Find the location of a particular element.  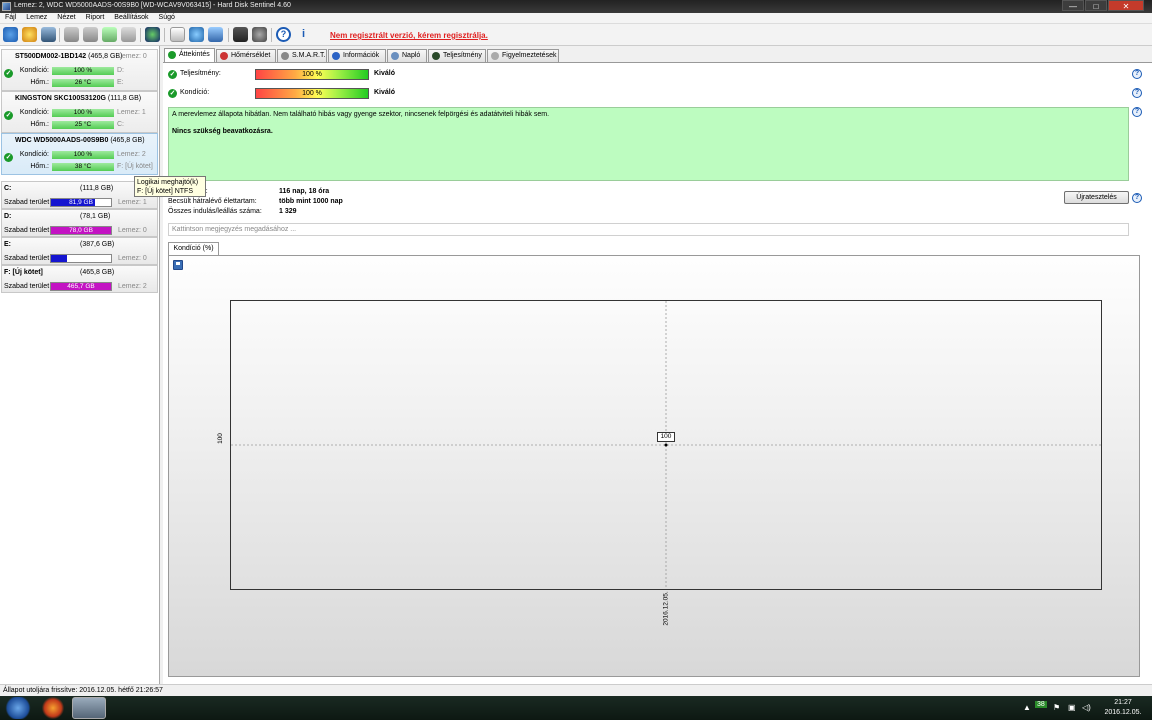

firefox-icon is located at coordinates (53, 708).